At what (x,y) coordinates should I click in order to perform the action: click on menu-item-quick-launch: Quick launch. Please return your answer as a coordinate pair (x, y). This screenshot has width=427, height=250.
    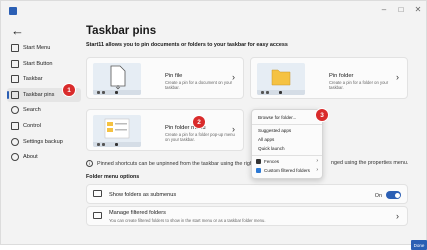
    Looking at the image, I should click on (271, 148).